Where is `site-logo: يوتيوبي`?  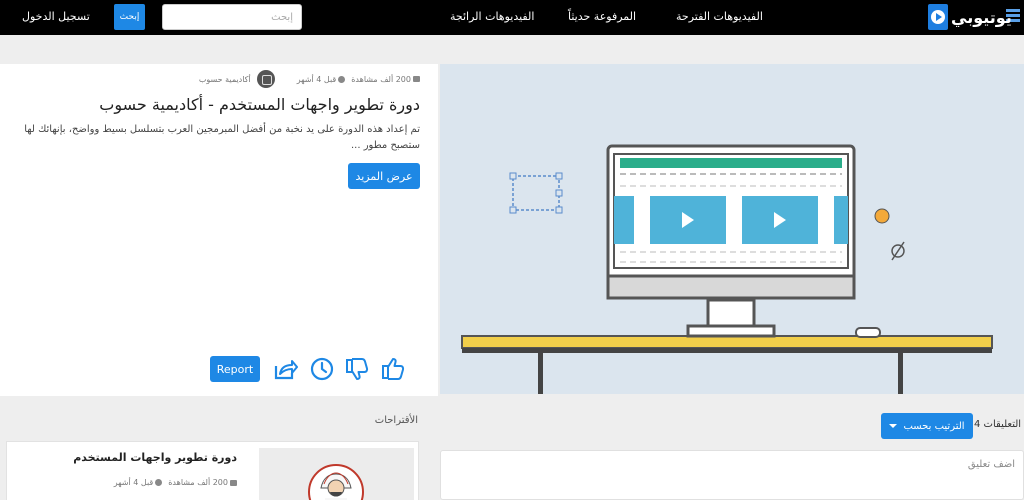 site-logo: يوتيوبي is located at coordinates (970, 17).